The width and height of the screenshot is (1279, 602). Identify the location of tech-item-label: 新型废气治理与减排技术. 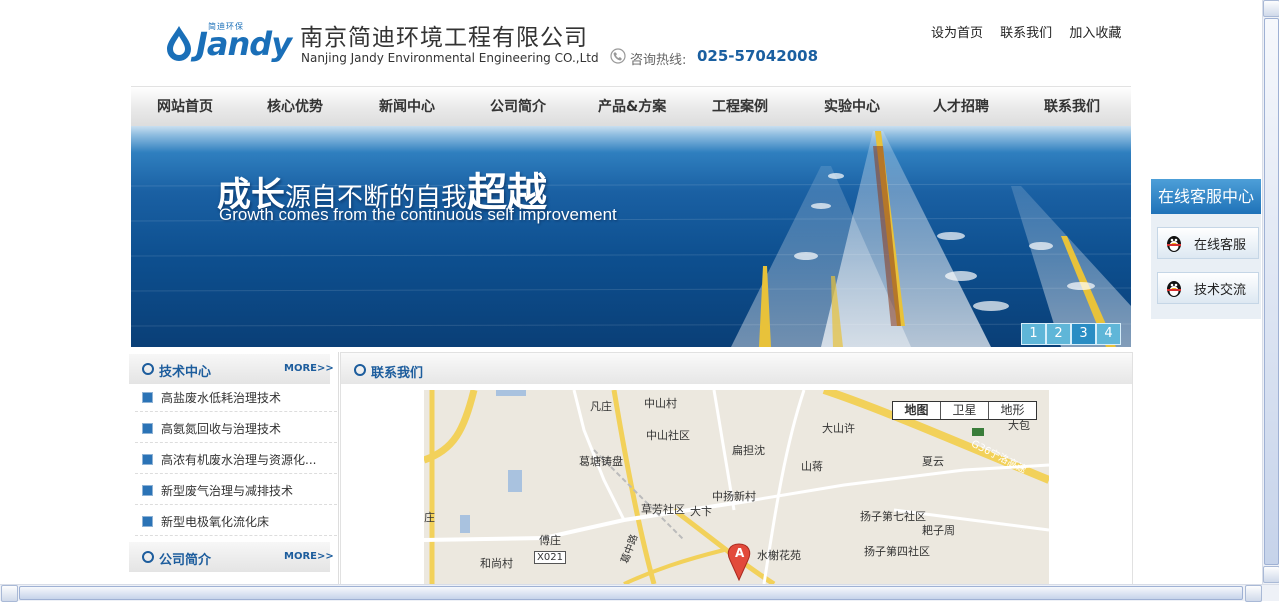
(227, 490).